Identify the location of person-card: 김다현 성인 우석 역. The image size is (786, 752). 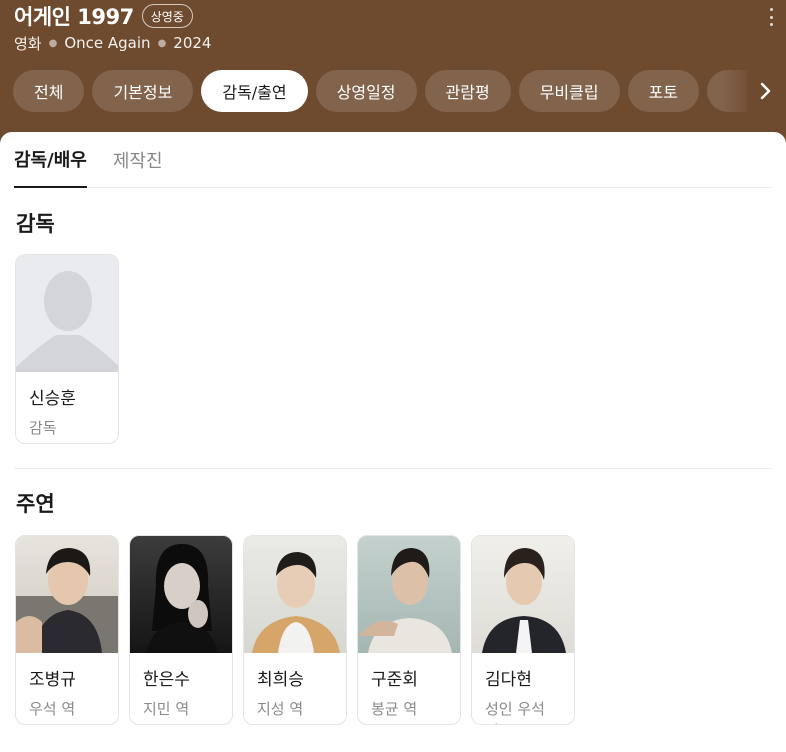
(523, 630).